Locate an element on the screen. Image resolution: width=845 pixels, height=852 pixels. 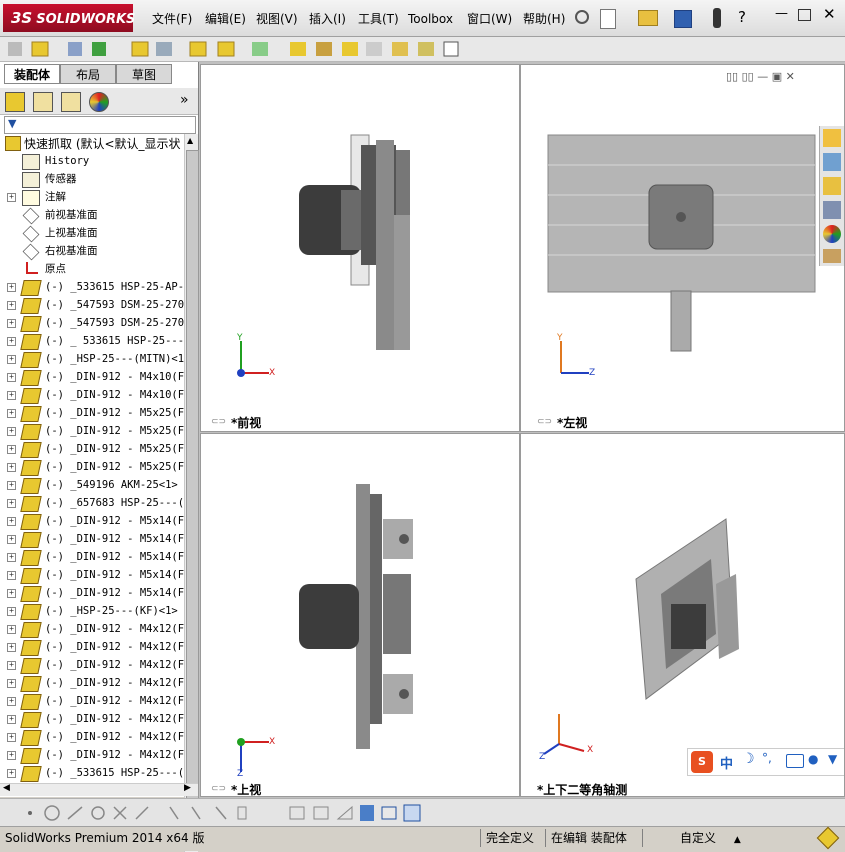
menu-file: 文件(F) is located at coordinates (172, 19).